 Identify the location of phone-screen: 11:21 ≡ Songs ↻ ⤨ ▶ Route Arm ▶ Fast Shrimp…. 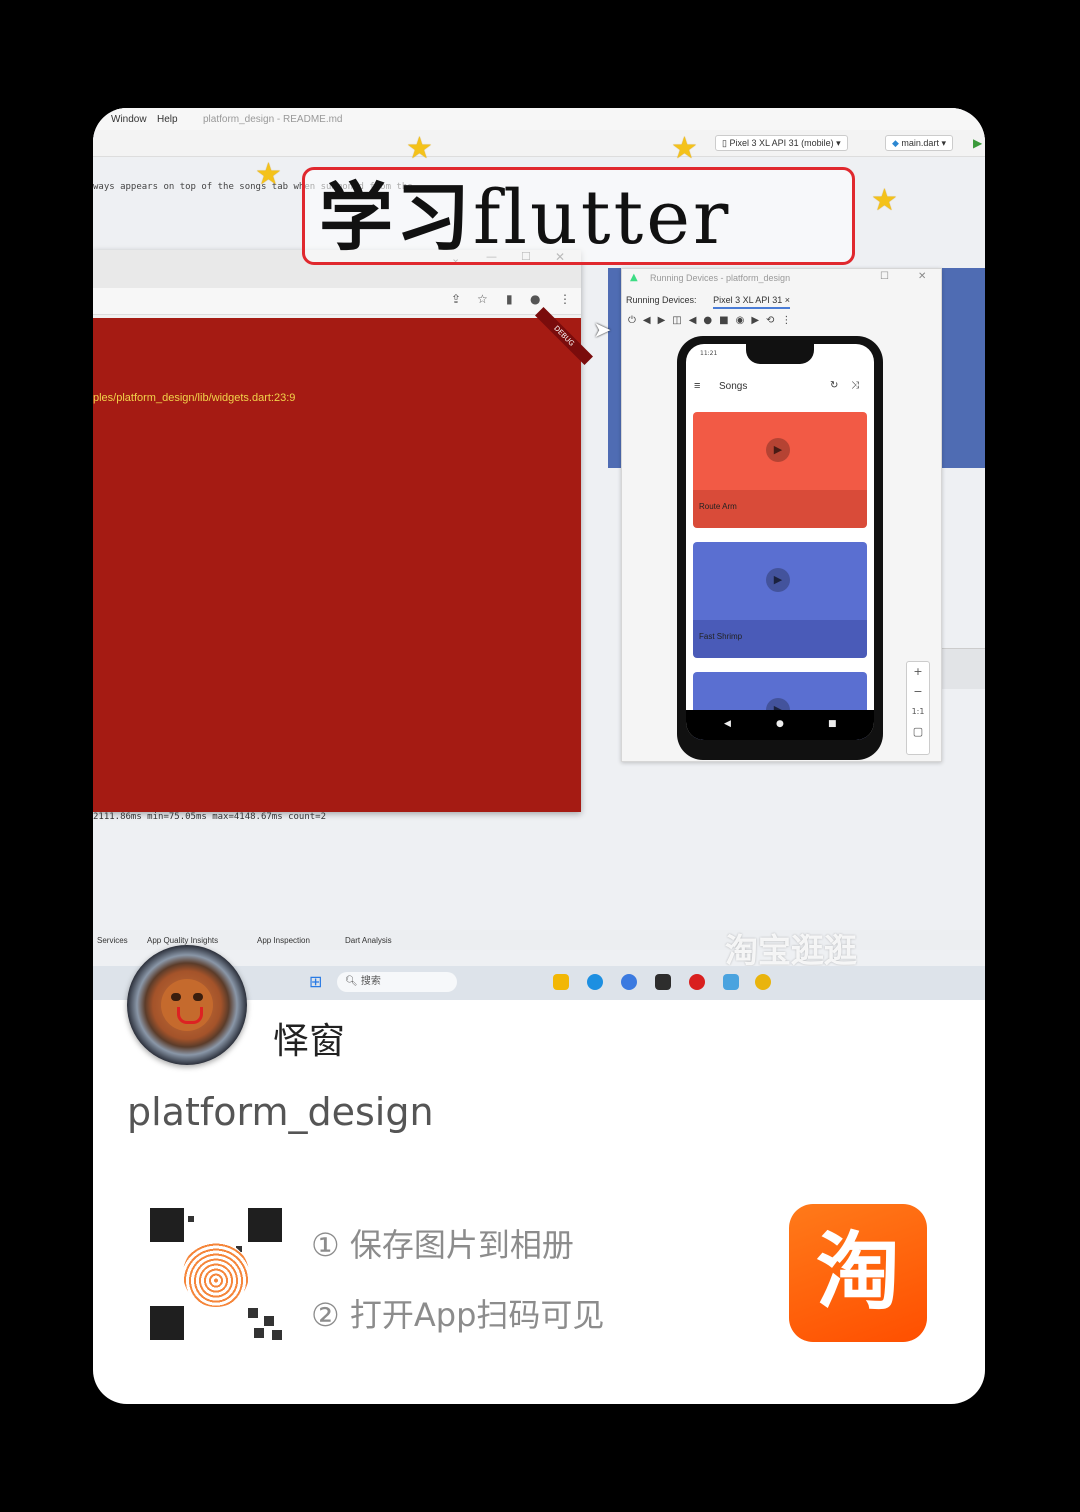
(780, 542).